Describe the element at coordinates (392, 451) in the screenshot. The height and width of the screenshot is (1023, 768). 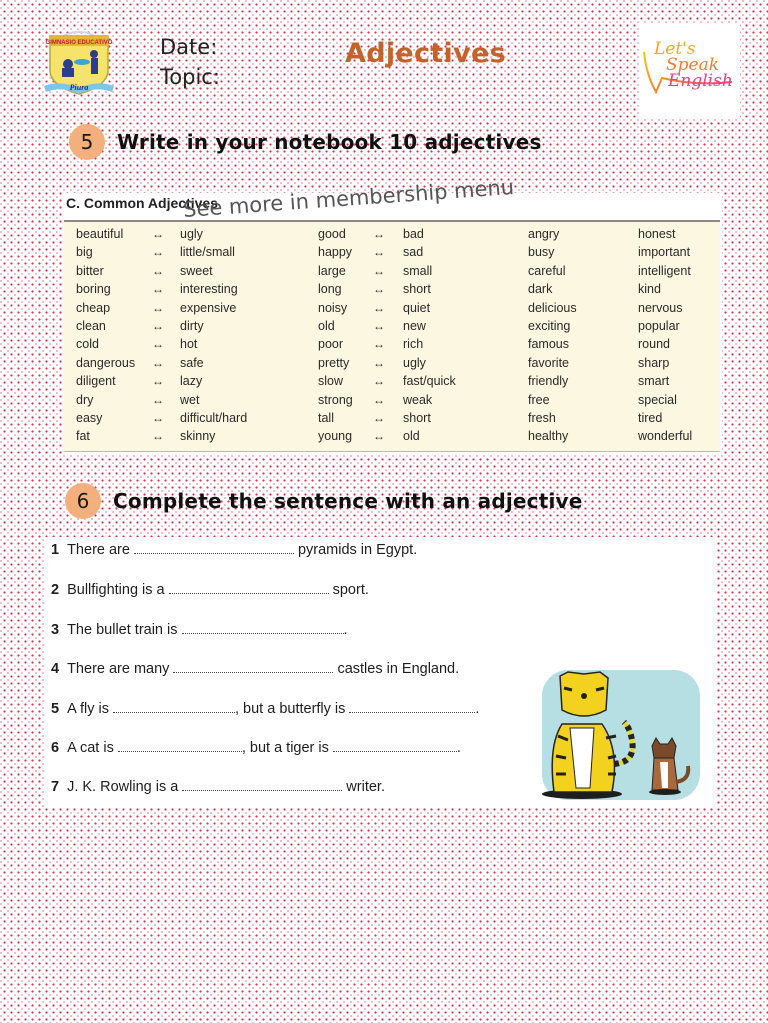
I see `table-bottom-rule` at that location.